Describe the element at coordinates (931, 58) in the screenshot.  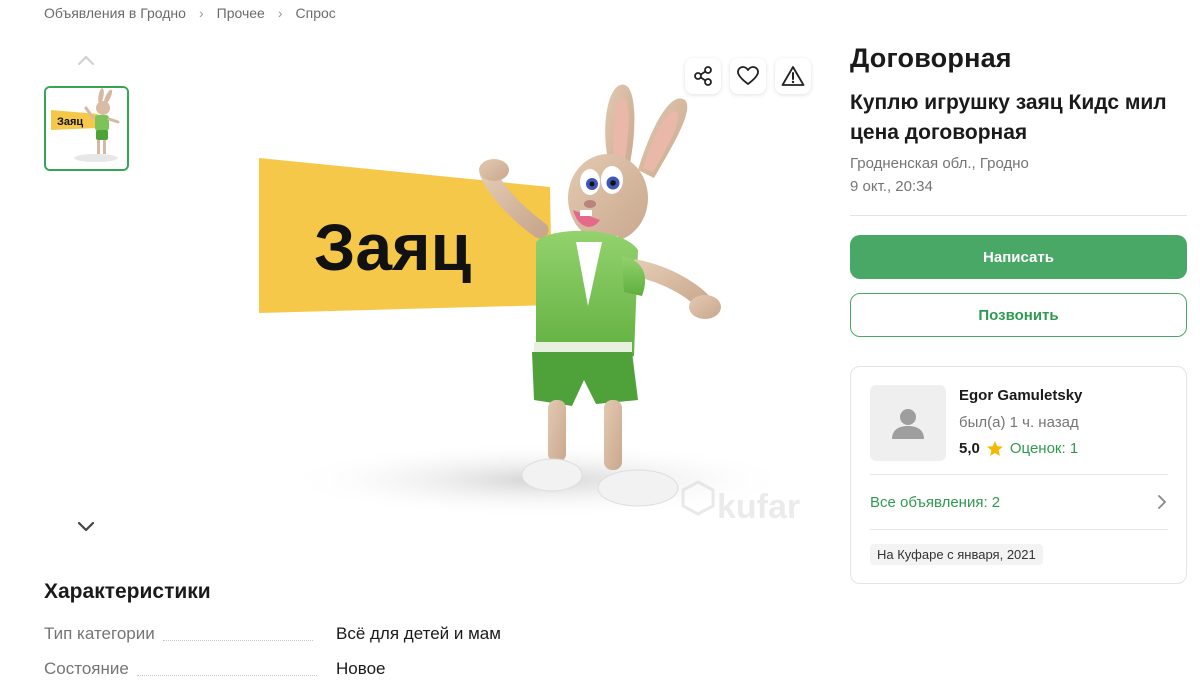
I see `price: Договорная` at that location.